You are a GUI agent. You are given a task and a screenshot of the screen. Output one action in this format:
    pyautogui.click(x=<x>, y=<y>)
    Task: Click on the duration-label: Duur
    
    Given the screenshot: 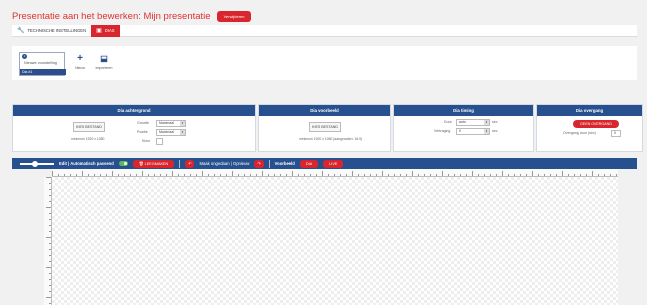 What is the action you would take?
    pyautogui.click(x=448, y=122)
    